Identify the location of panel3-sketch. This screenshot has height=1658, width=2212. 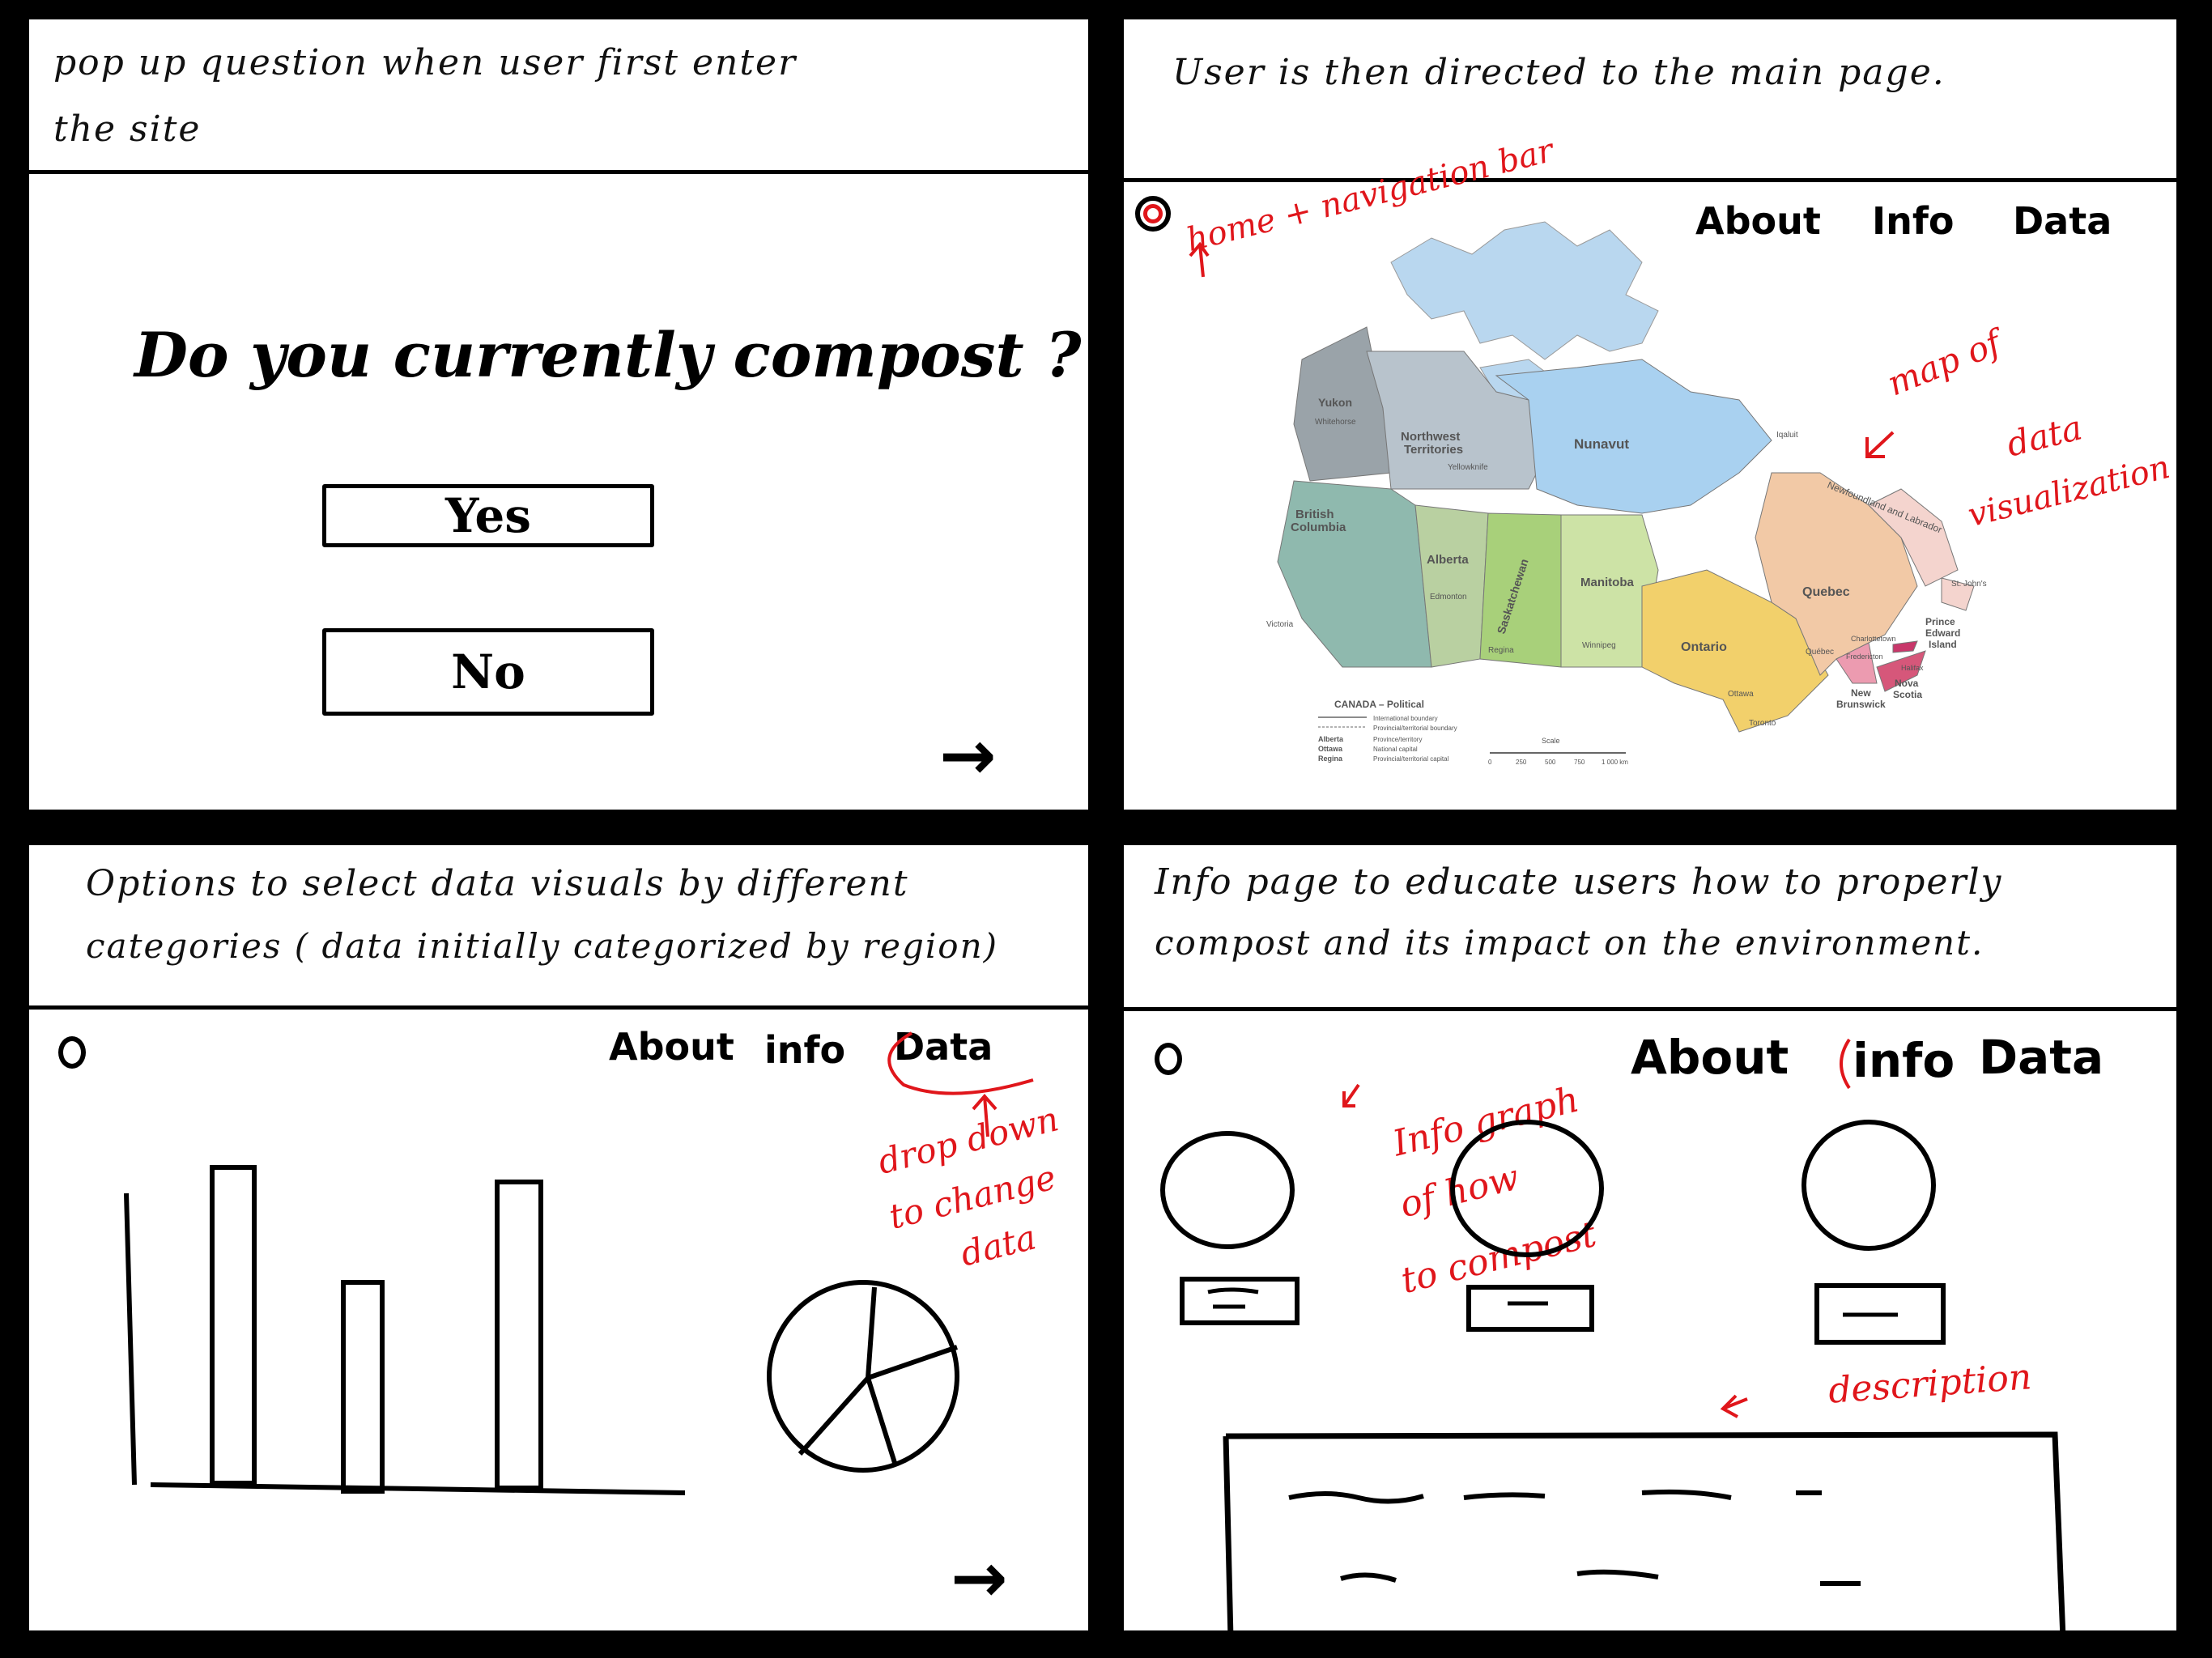
(579, 1263).